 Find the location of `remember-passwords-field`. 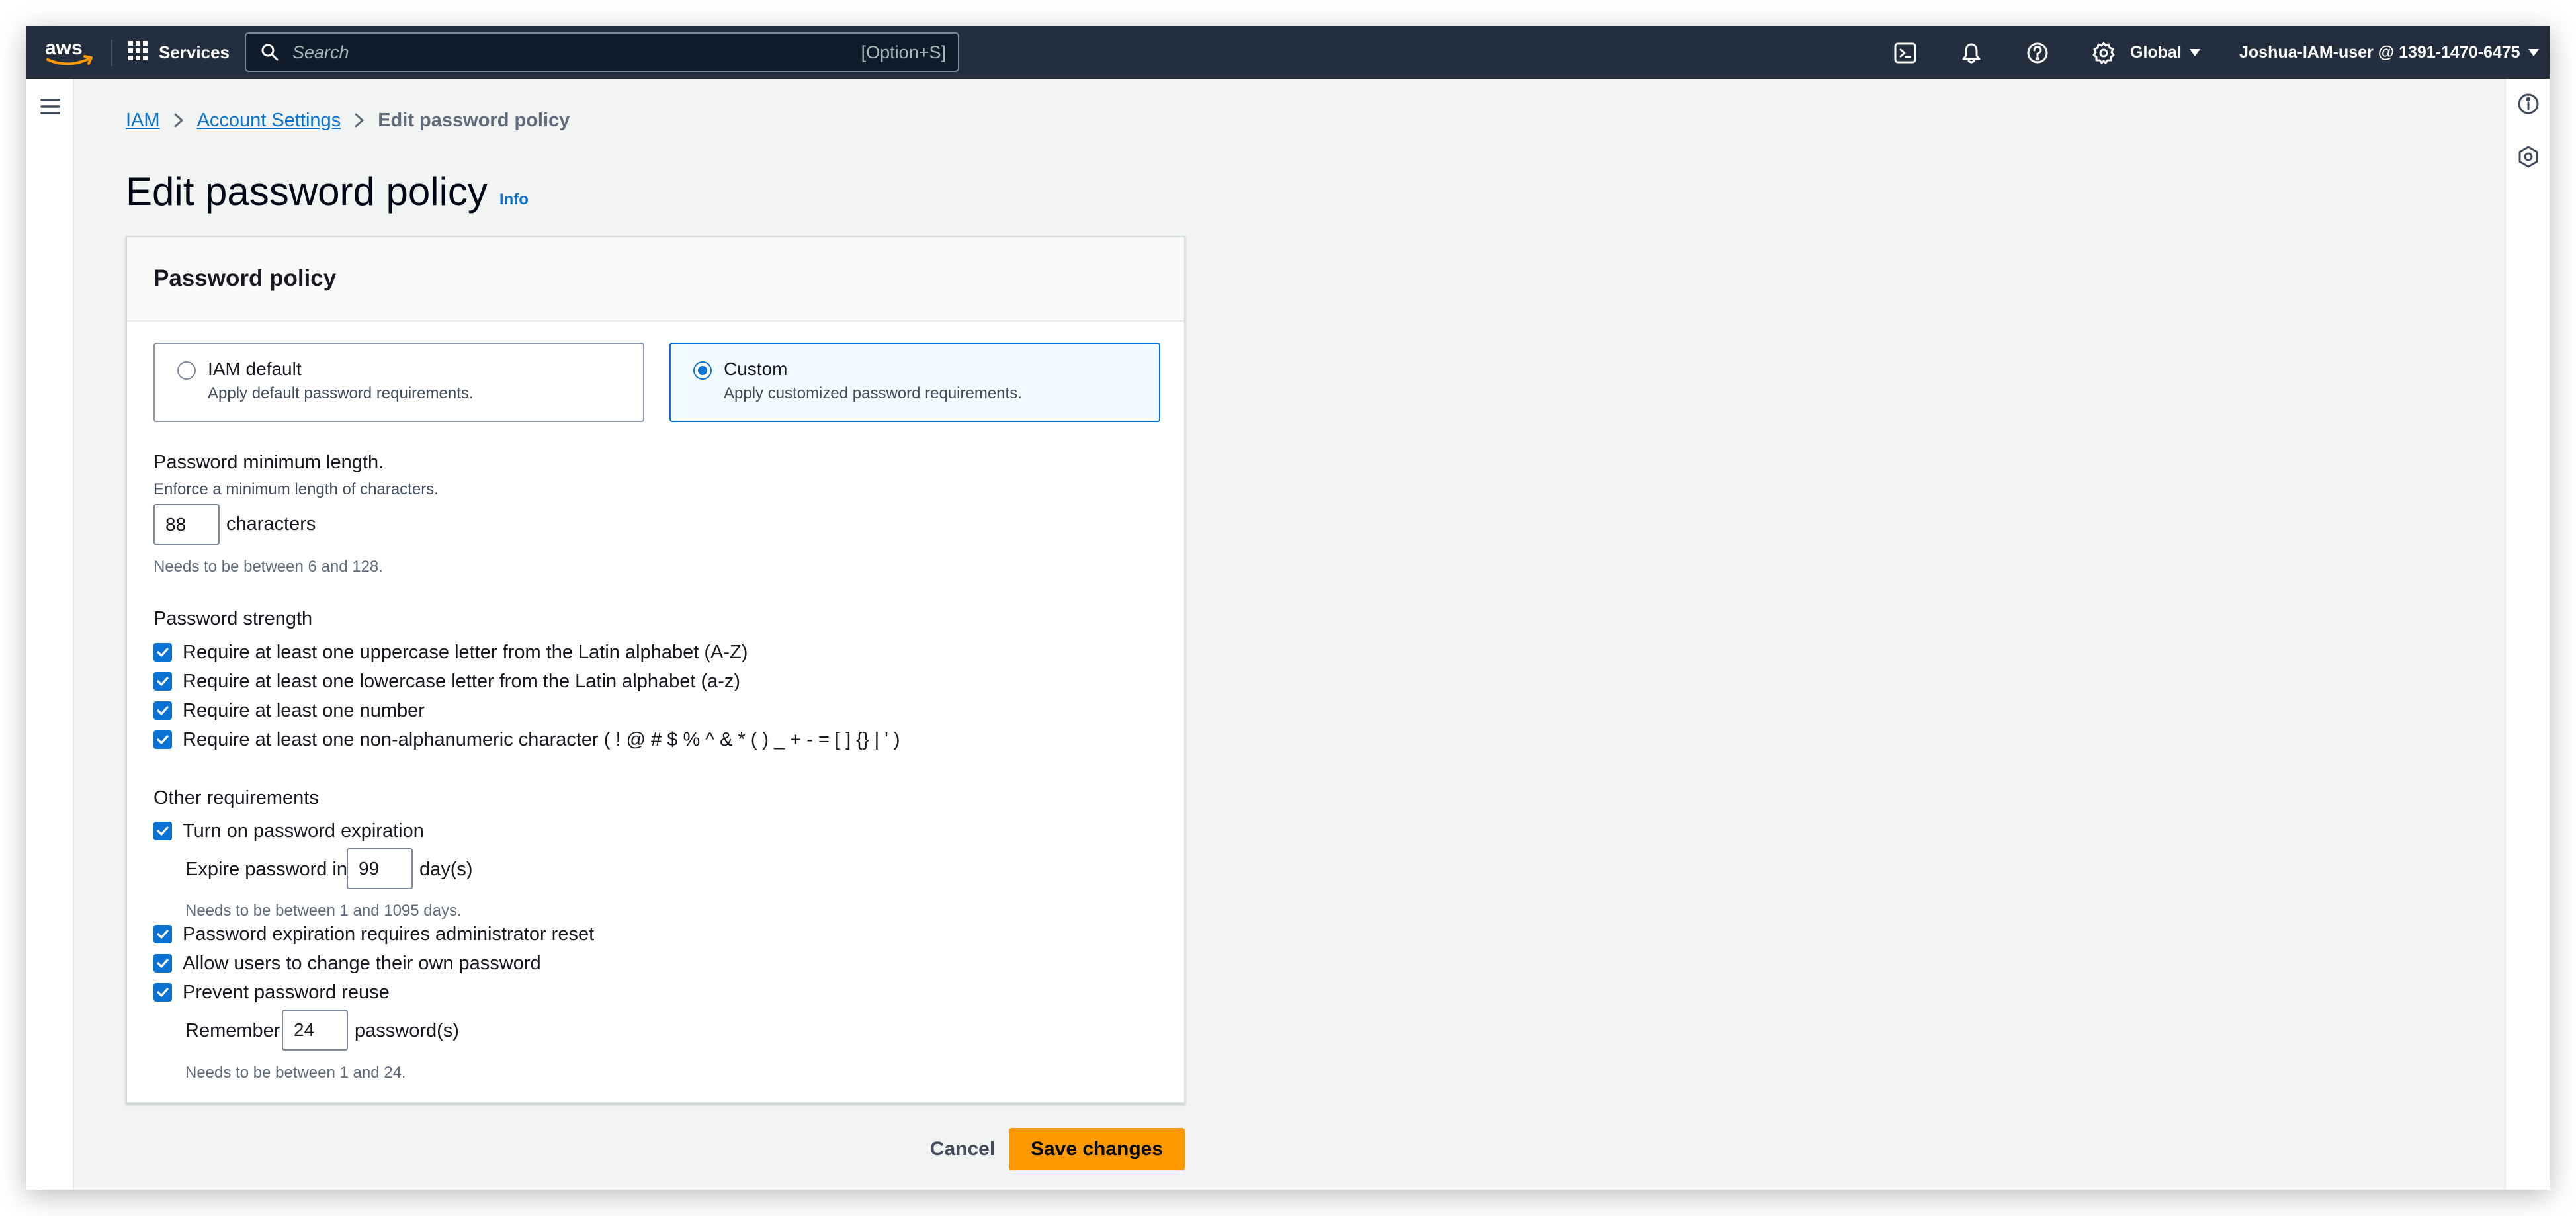

remember-passwords-field is located at coordinates (320, 1031).